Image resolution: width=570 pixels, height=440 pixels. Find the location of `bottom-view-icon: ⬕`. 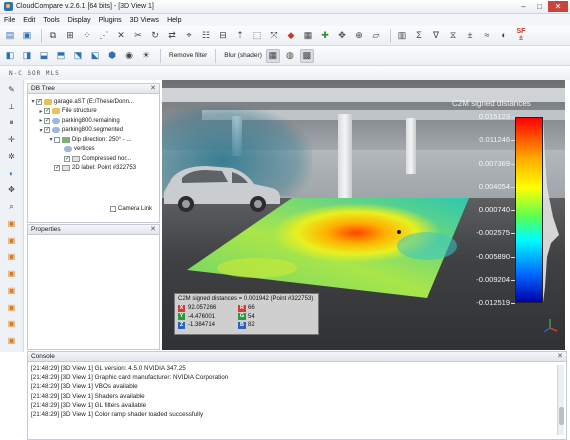

bottom-view-icon: ⬕ is located at coordinates (95, 56).